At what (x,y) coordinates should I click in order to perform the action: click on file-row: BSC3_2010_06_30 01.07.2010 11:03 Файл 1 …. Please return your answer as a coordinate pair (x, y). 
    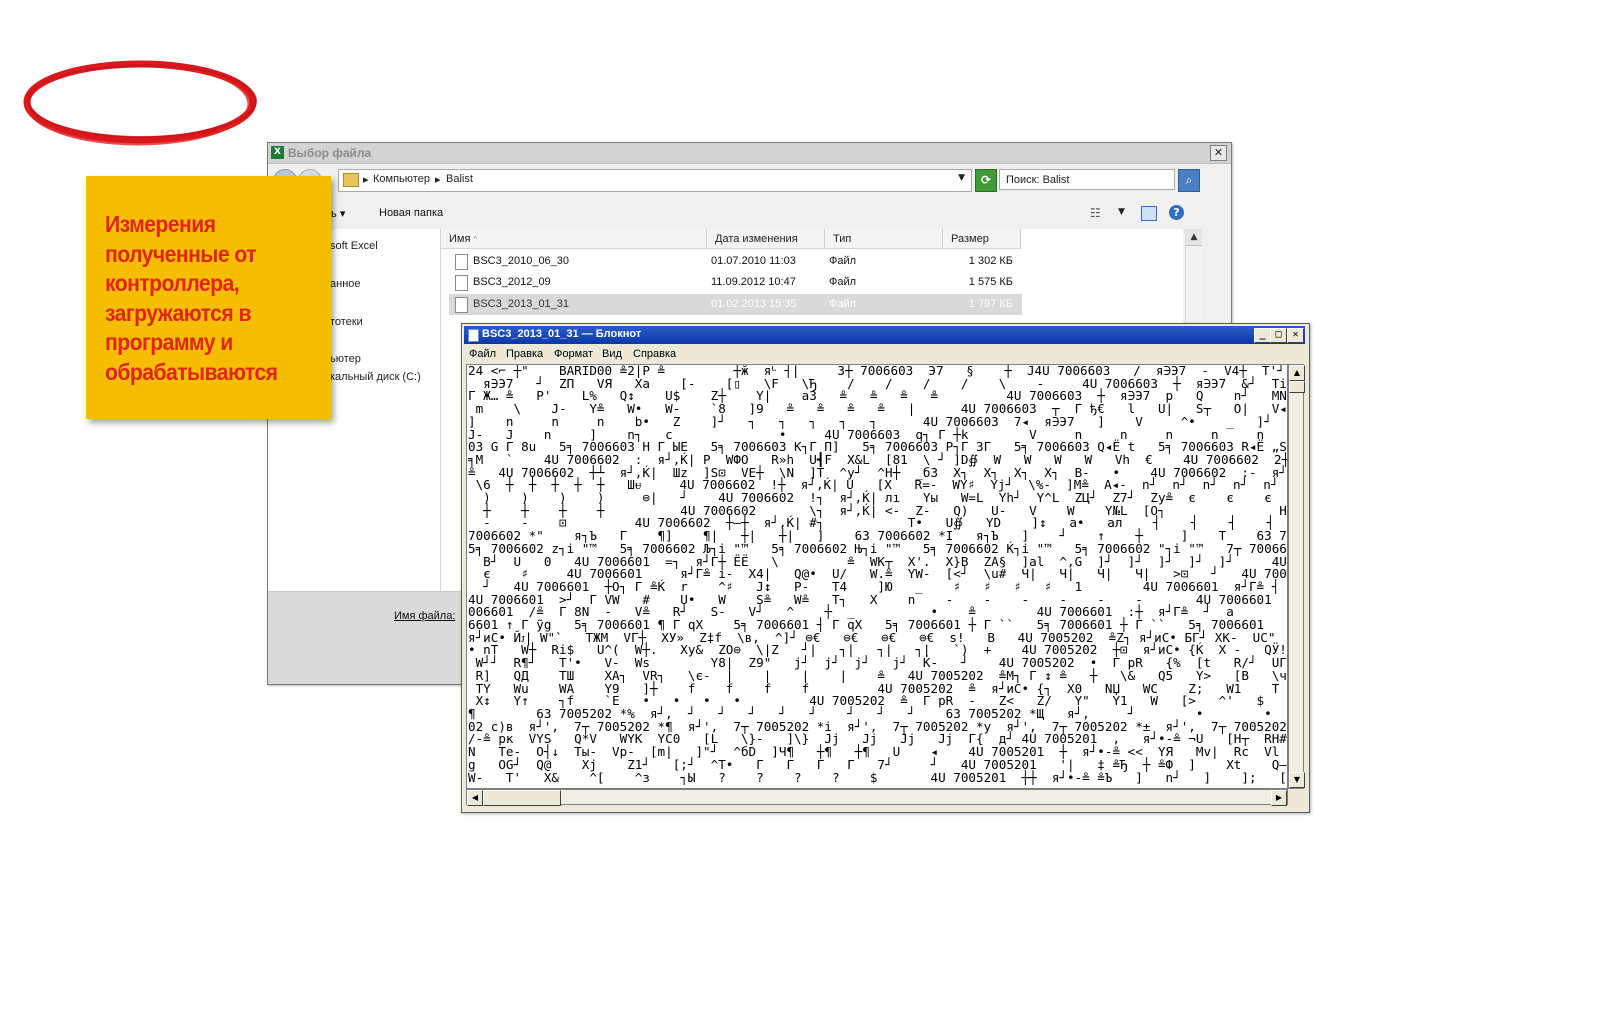
    Looking at the image, I should click on (735, 261).